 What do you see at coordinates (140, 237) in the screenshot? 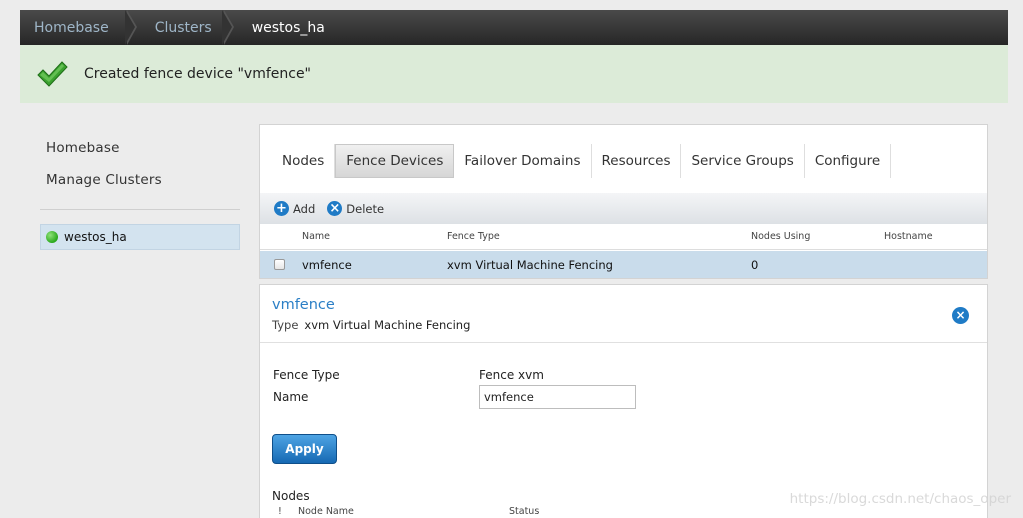
I see `sidebar-item-cluster: westos_ha` at bounding box center [140, 237].